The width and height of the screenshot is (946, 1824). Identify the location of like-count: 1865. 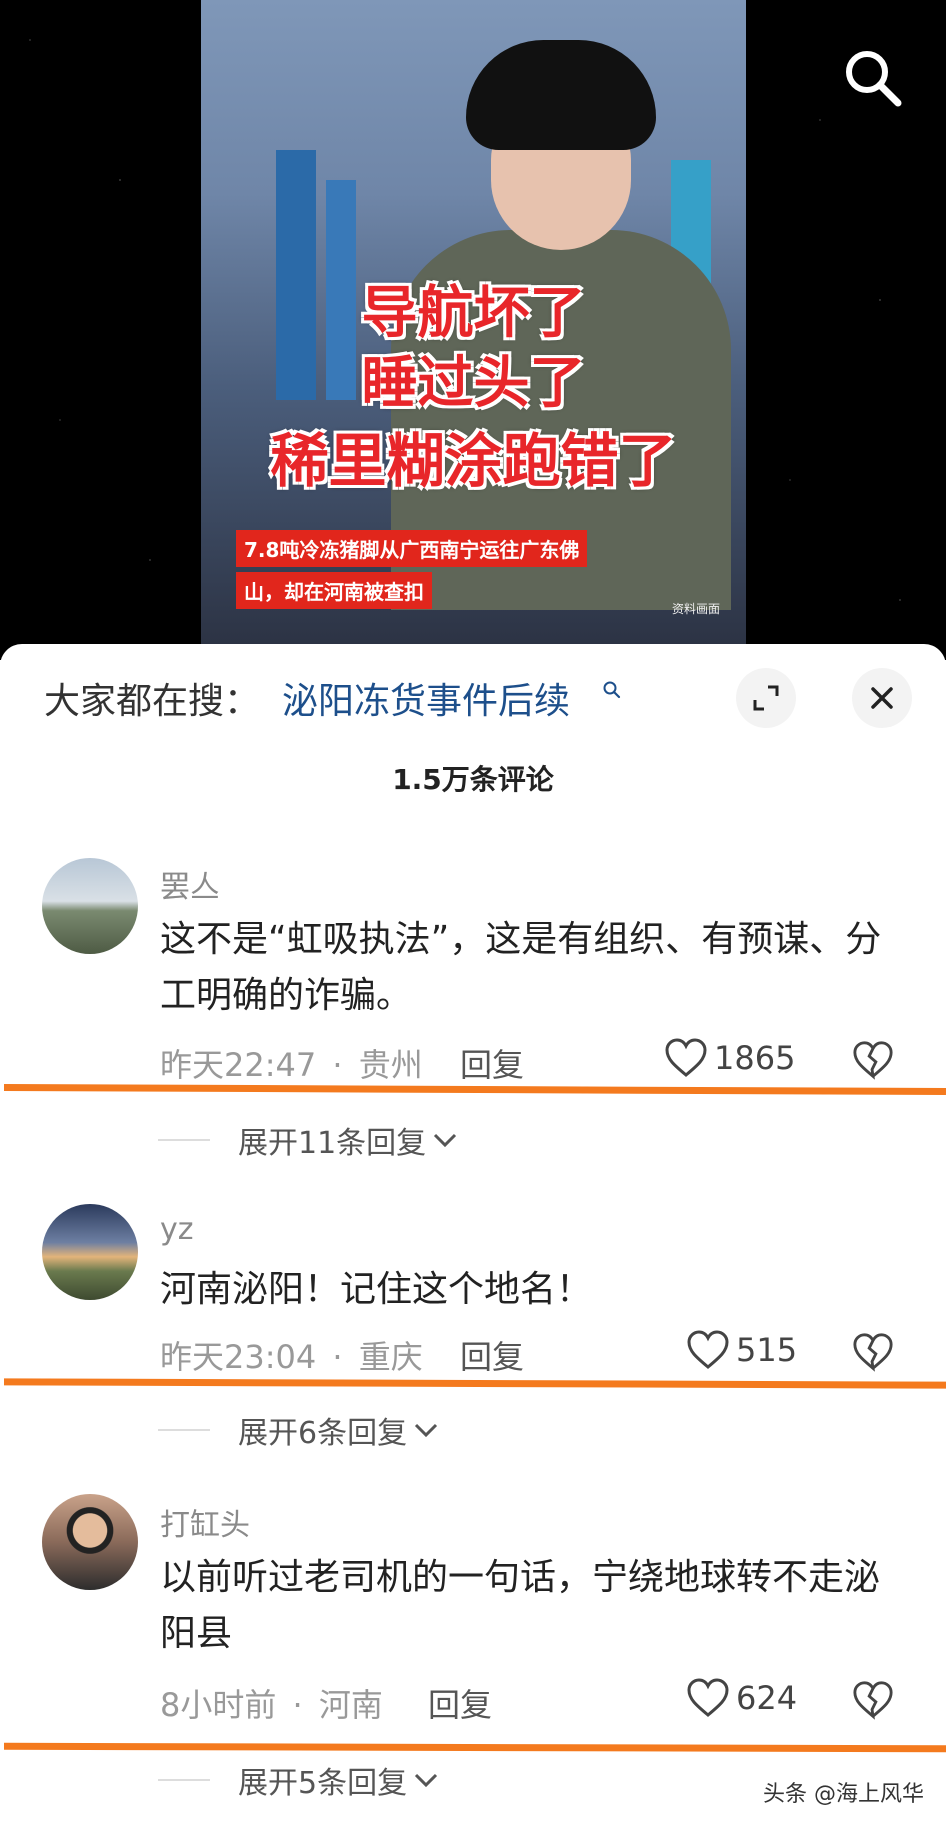
(755, 1058).